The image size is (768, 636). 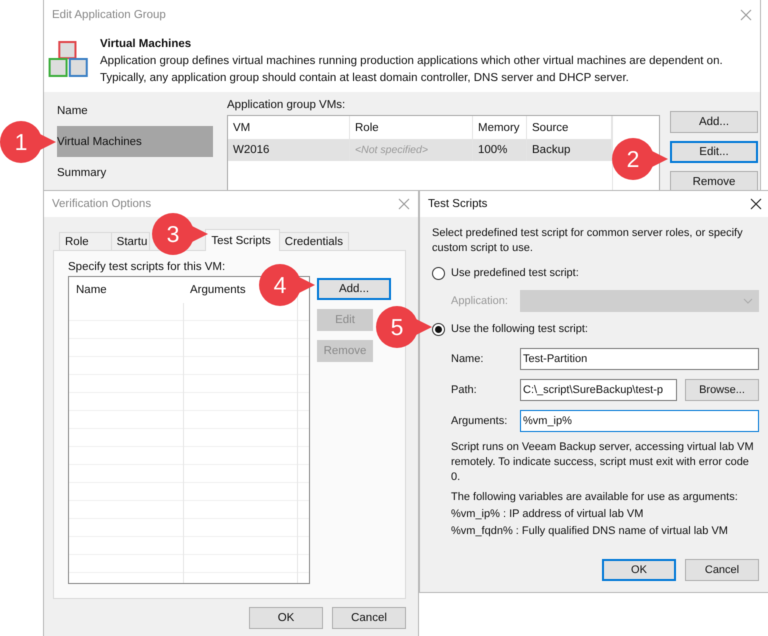 I want to click on variable-description: %vm_fqdn% : Fully qualified DNS name of virtual lab VM, so click(x=590, y=531).